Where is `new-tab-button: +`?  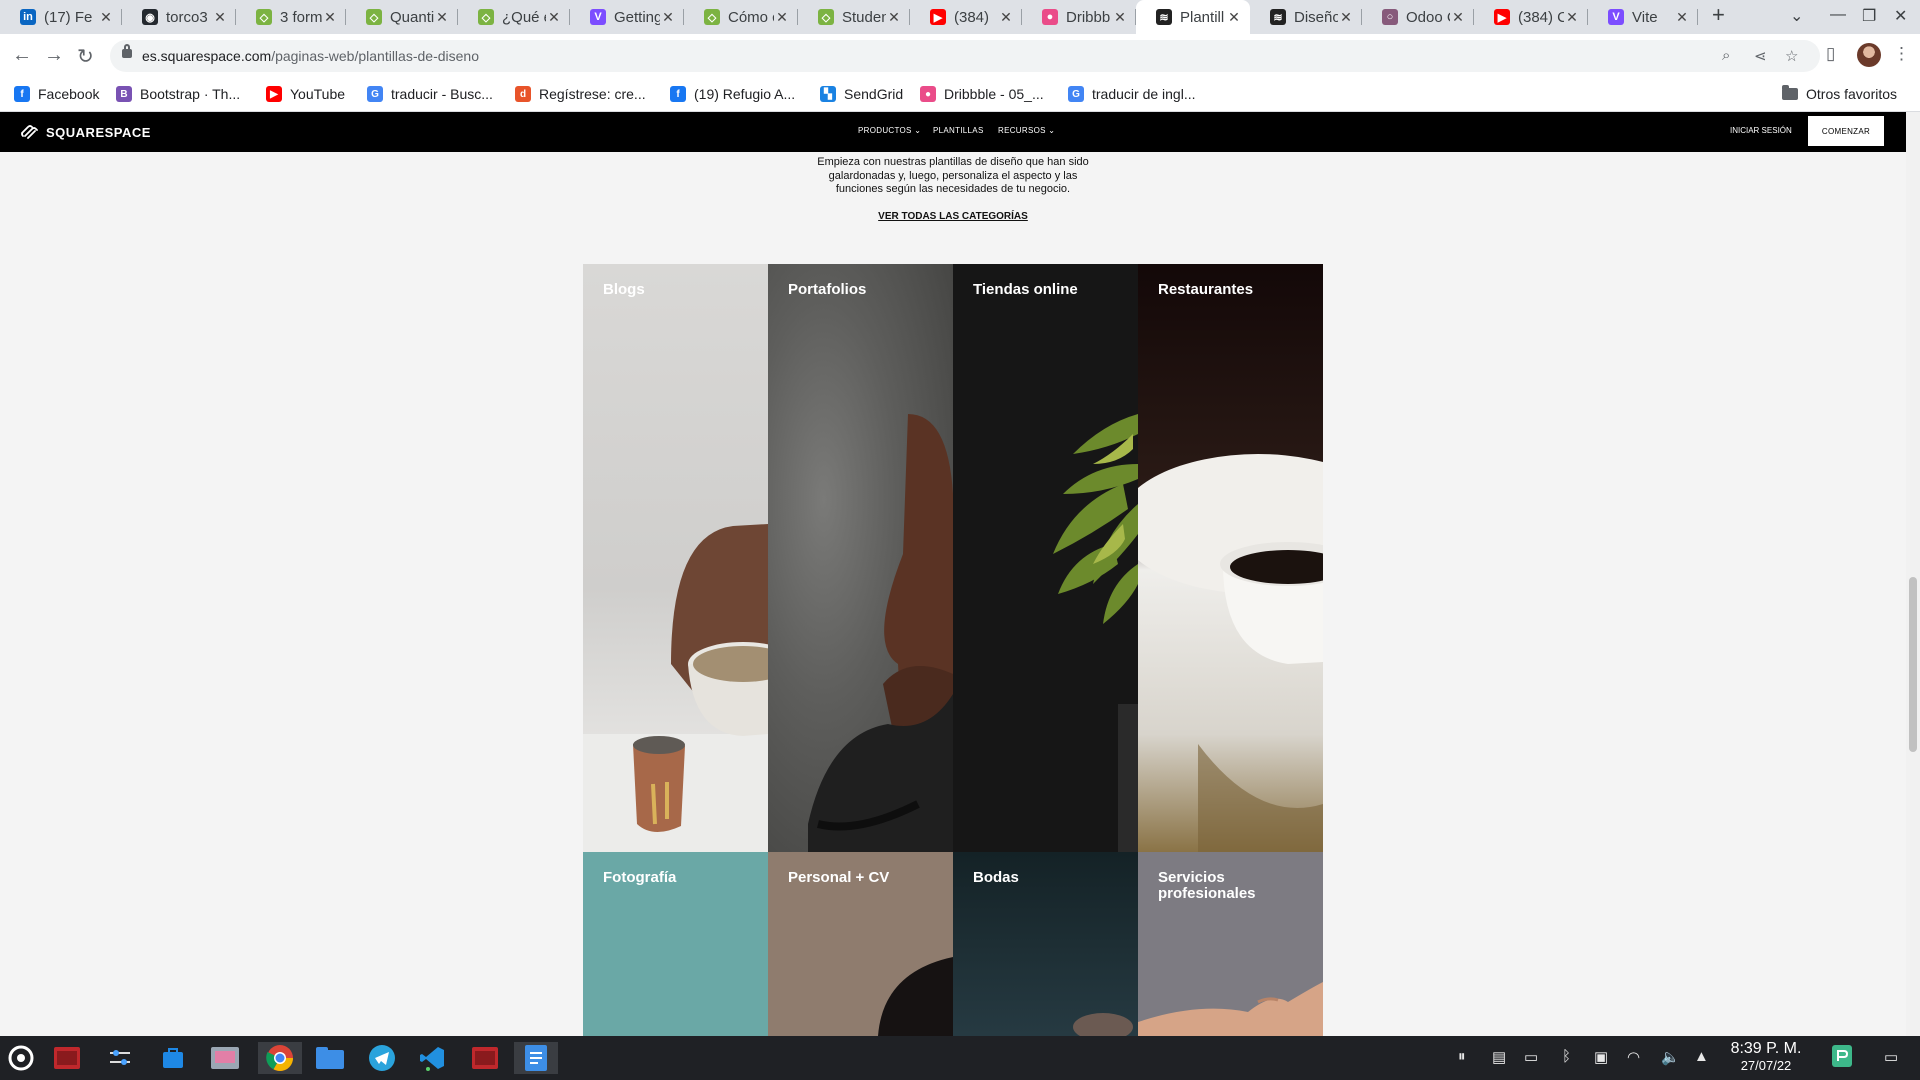
new-tab-button: + is located at coordinates (1718, 15).